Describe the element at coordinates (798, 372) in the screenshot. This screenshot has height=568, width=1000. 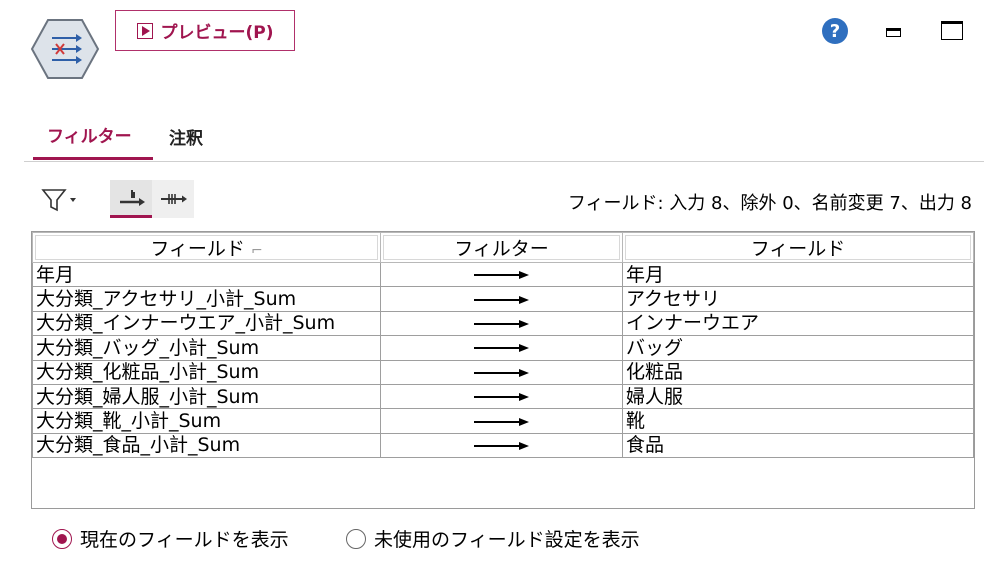
I see `output-field-cell: 化粧品` at that location.